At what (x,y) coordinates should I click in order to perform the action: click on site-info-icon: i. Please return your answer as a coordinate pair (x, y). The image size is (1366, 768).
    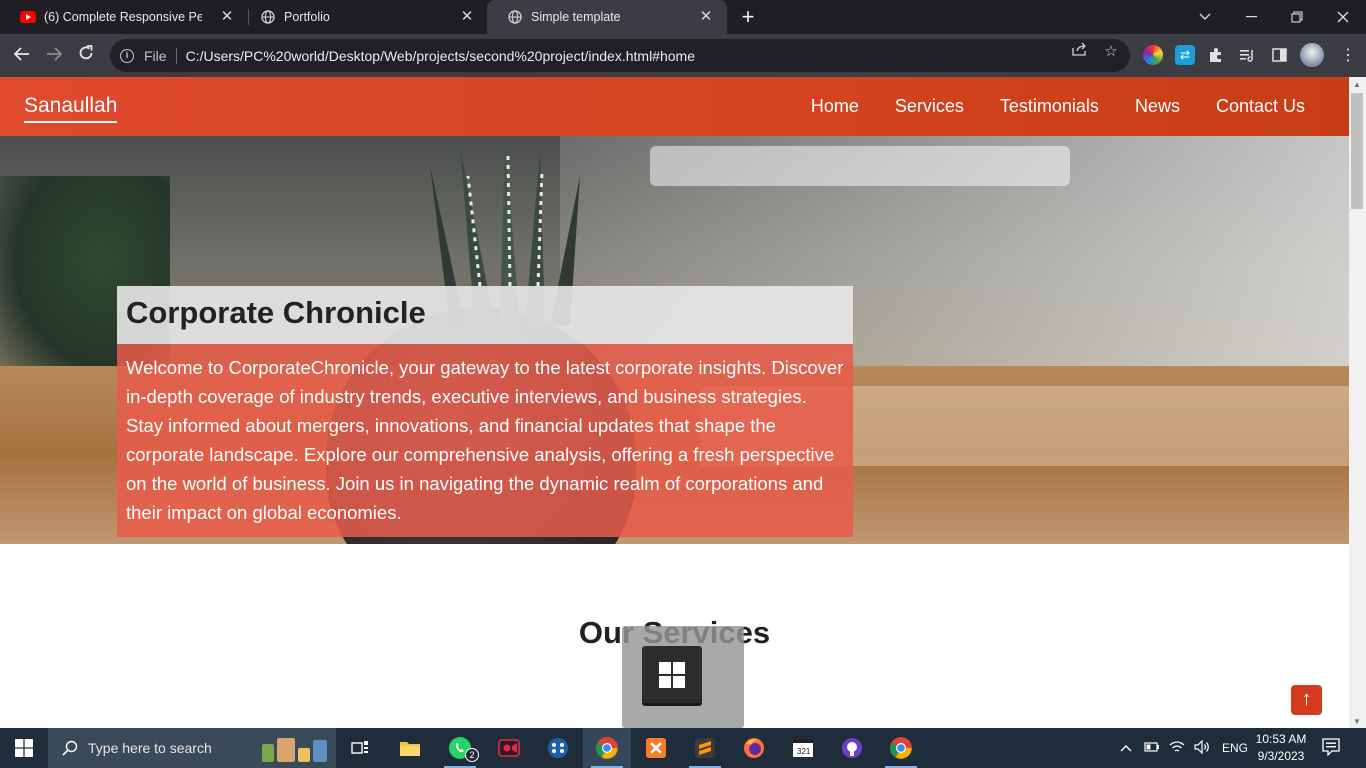
    Looking at the image, I should click on (127, 55).